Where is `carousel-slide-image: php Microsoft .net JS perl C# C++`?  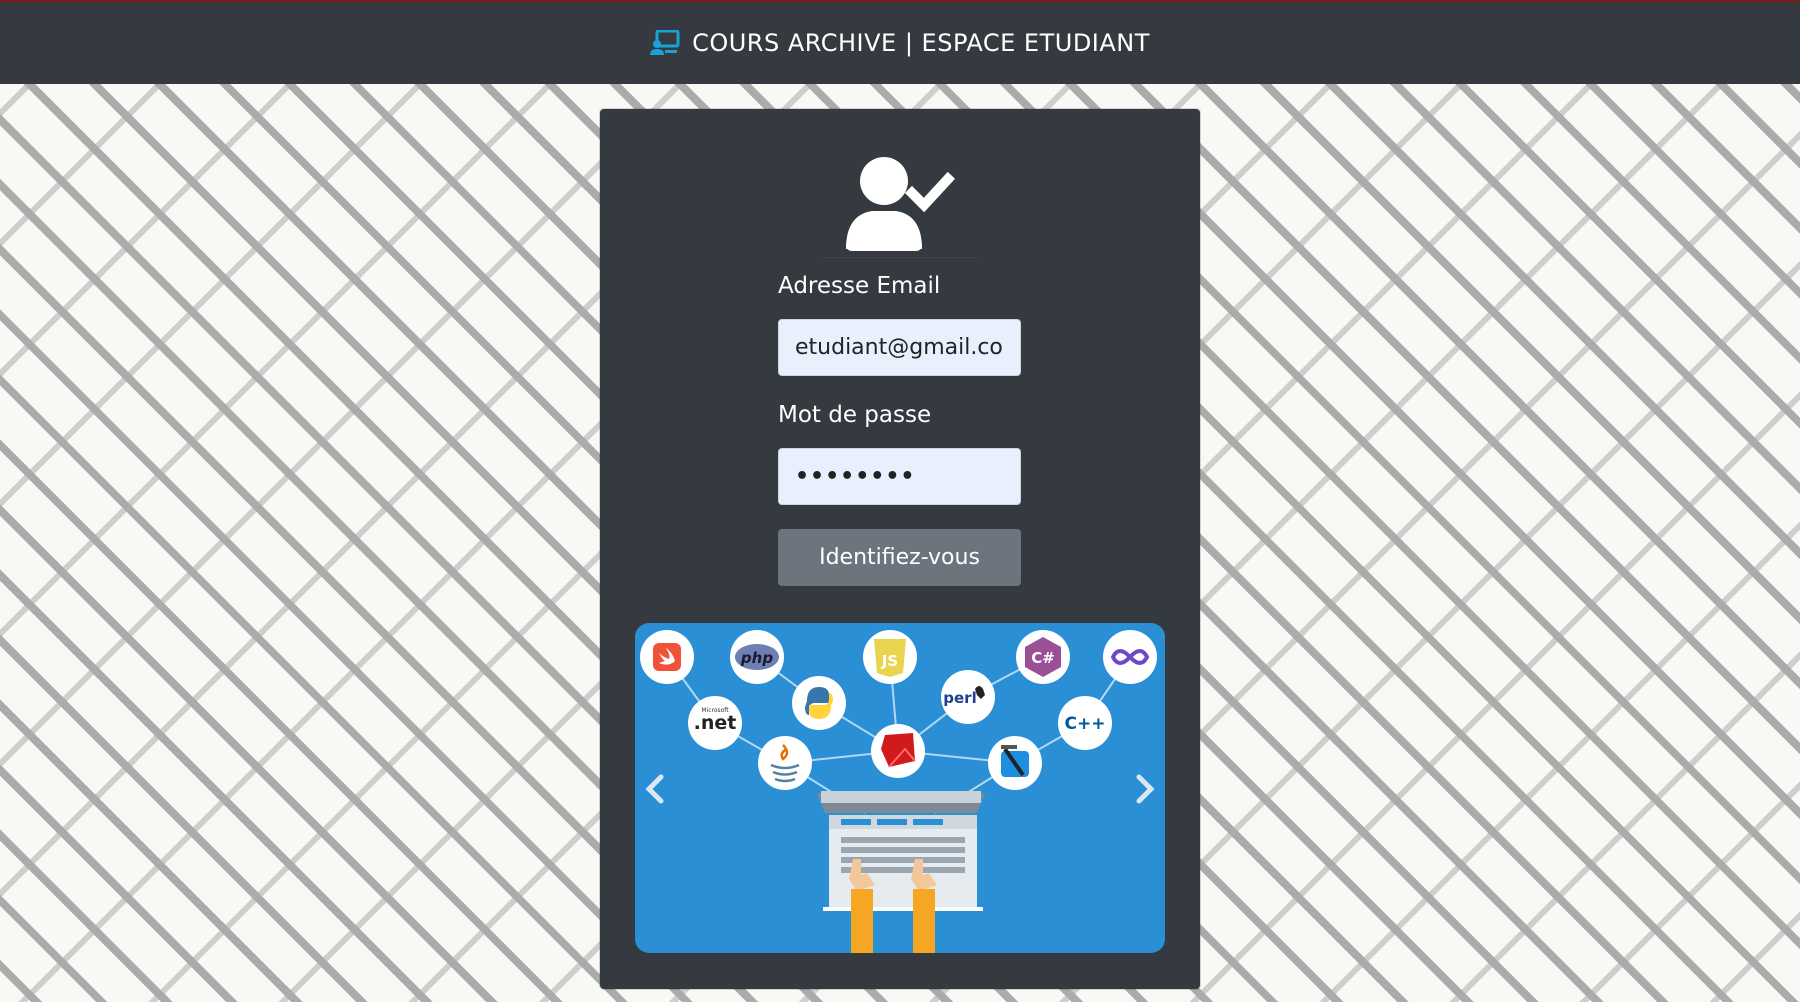
carousel-slide-image: php Microsoft .net JS perl C# C++ is located at coordinates (898, 791).